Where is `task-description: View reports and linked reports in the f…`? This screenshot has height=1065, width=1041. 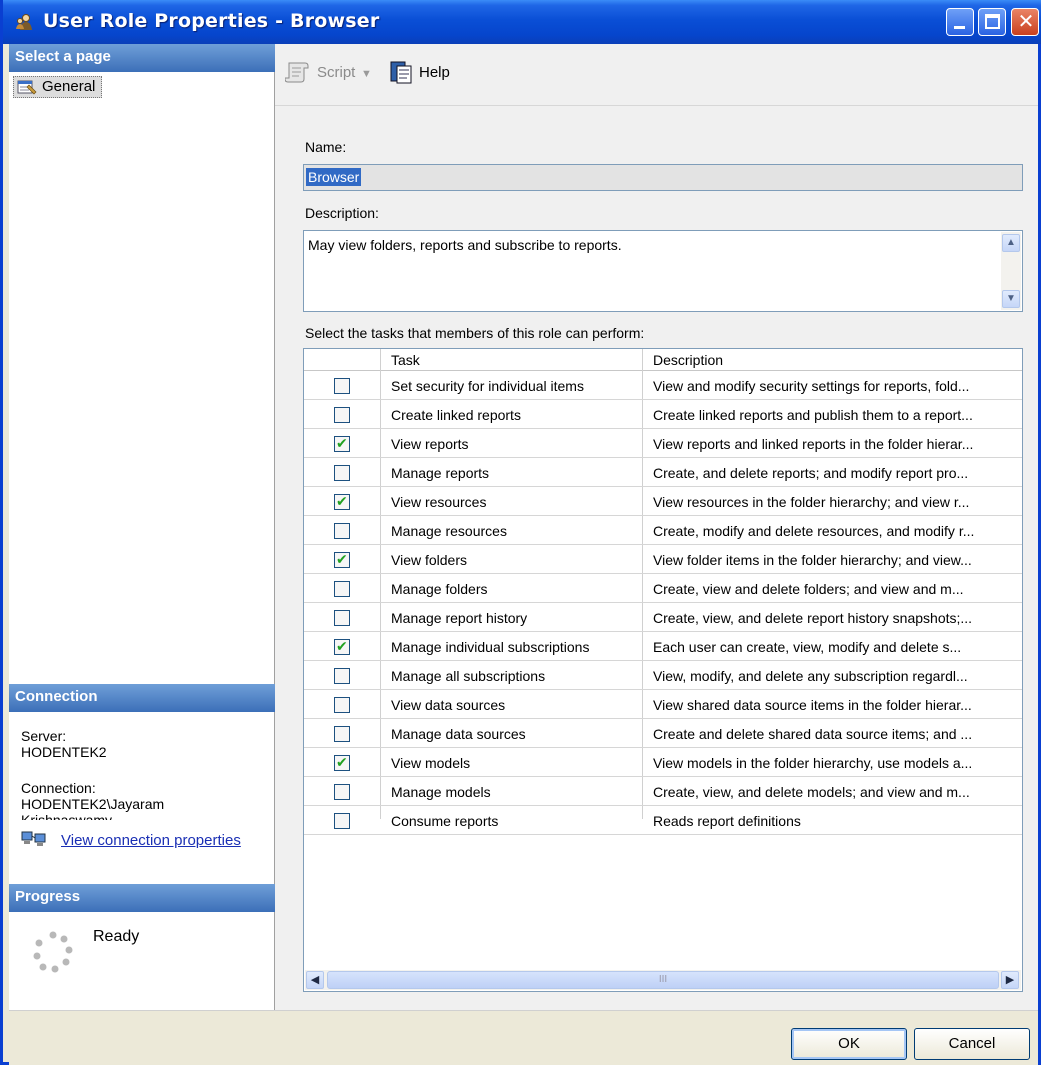 task-description: View reports and linked reports in the f… is located at coordinates (813, 444).